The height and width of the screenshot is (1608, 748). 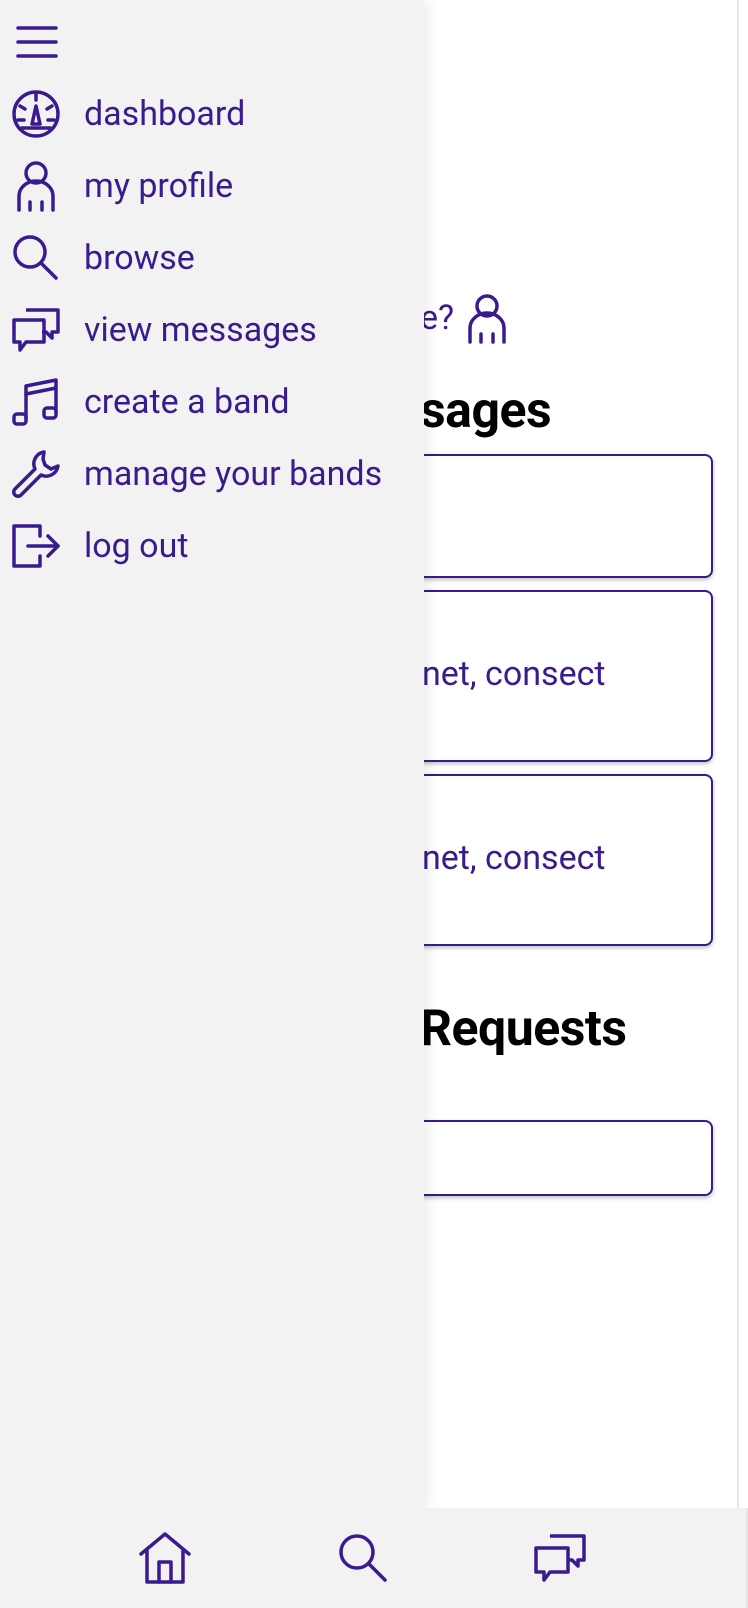 I want to click on nav-item-dashboard: dashboard, so click(x=212, y=114).